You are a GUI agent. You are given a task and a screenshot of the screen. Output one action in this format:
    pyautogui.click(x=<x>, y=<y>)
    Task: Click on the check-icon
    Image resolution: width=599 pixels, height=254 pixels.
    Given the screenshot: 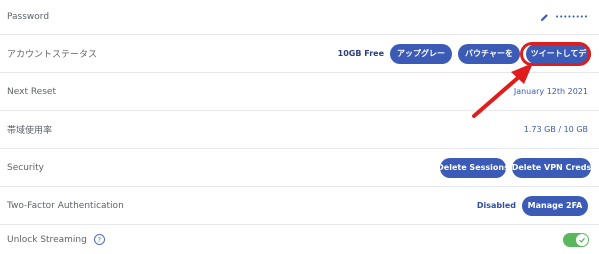 What is the action you would take?
    pyautogui.click(x=582, y=239)
    